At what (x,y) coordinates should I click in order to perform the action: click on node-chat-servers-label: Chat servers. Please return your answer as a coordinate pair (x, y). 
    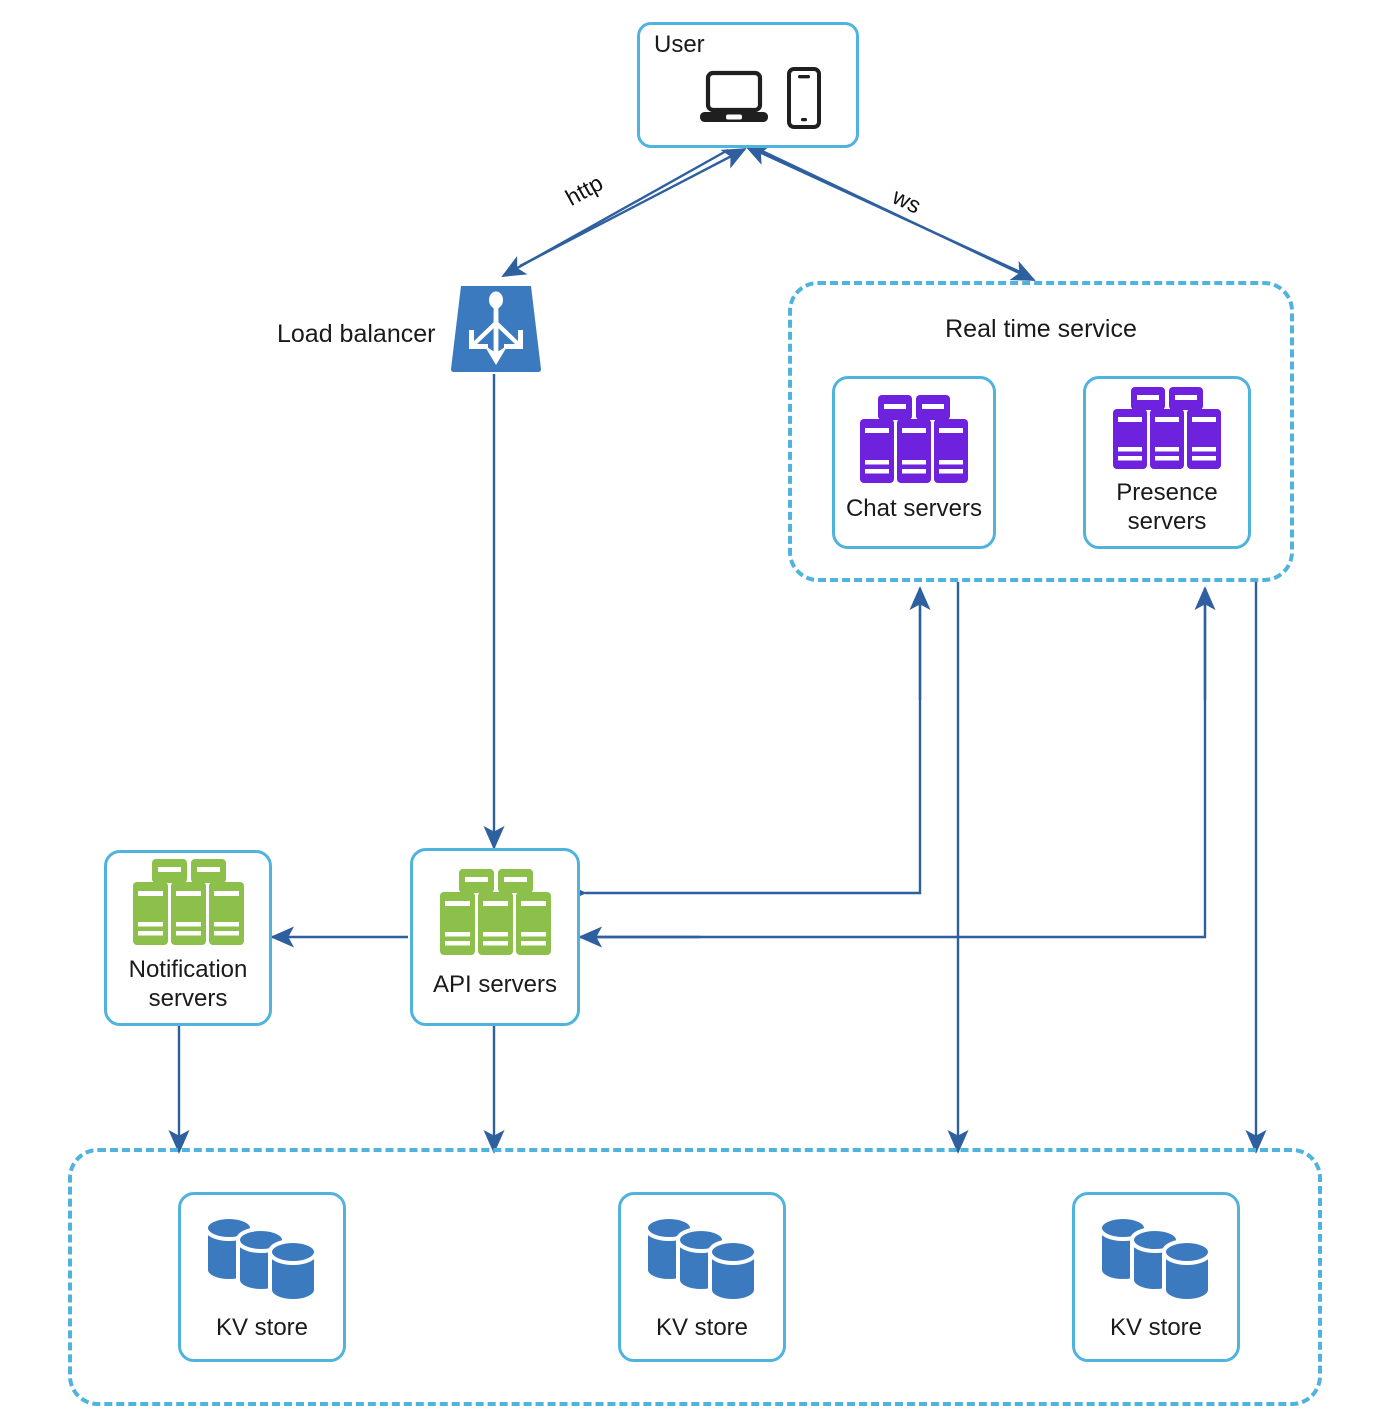
    Looking at the image, I should click on (914, 509).